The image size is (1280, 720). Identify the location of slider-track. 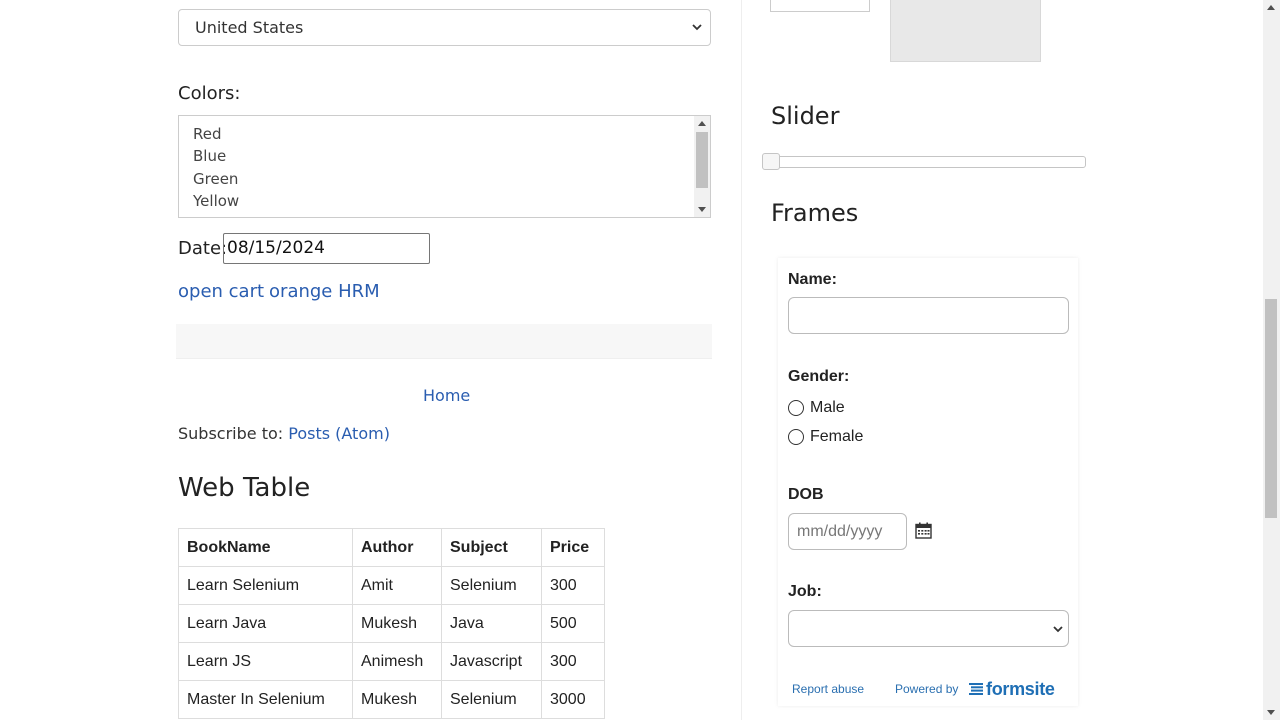
(924, 162).